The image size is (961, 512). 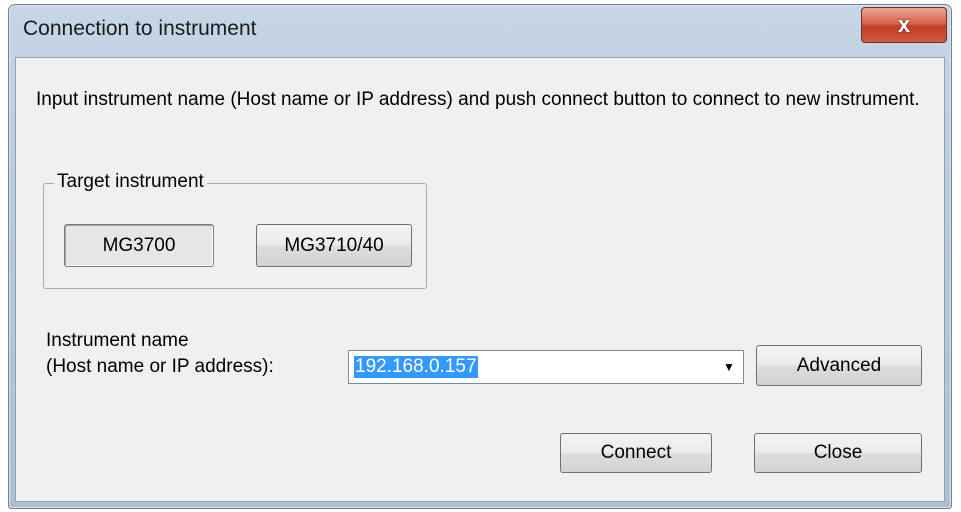 What do you see at coordinates (729, 367) in the screenshot?
I see `chevron-down-icon: ▼` at bounding box center [729, 367].